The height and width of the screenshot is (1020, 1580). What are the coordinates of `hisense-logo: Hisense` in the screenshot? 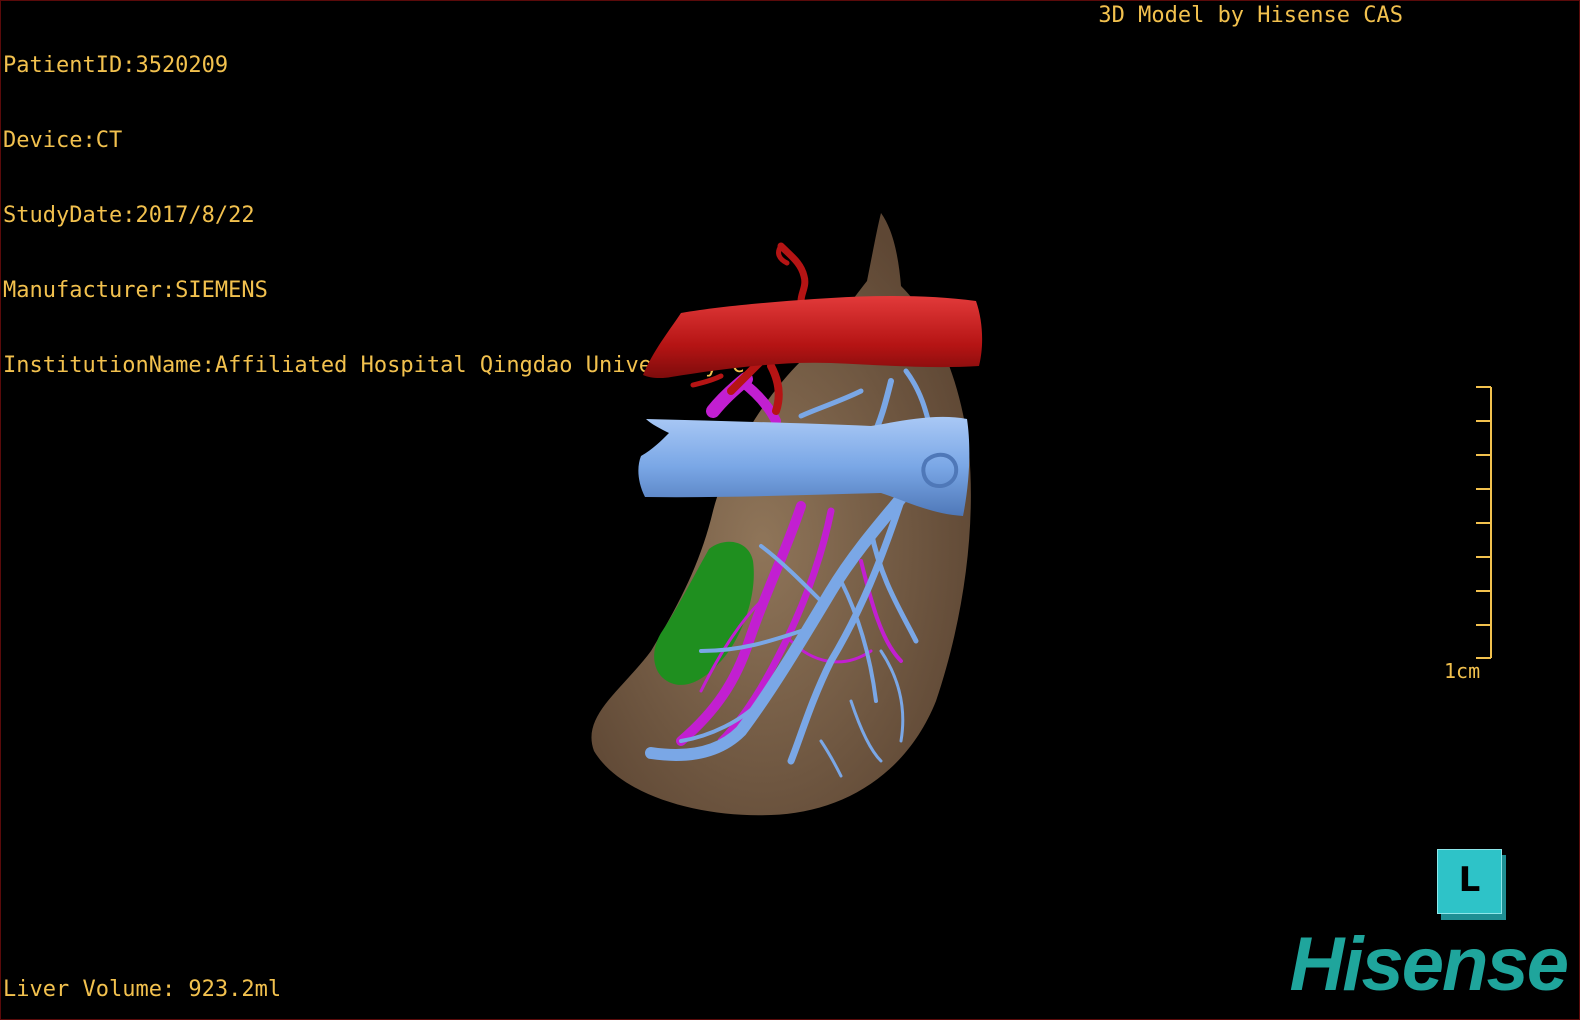 It's located at (1429, 964).